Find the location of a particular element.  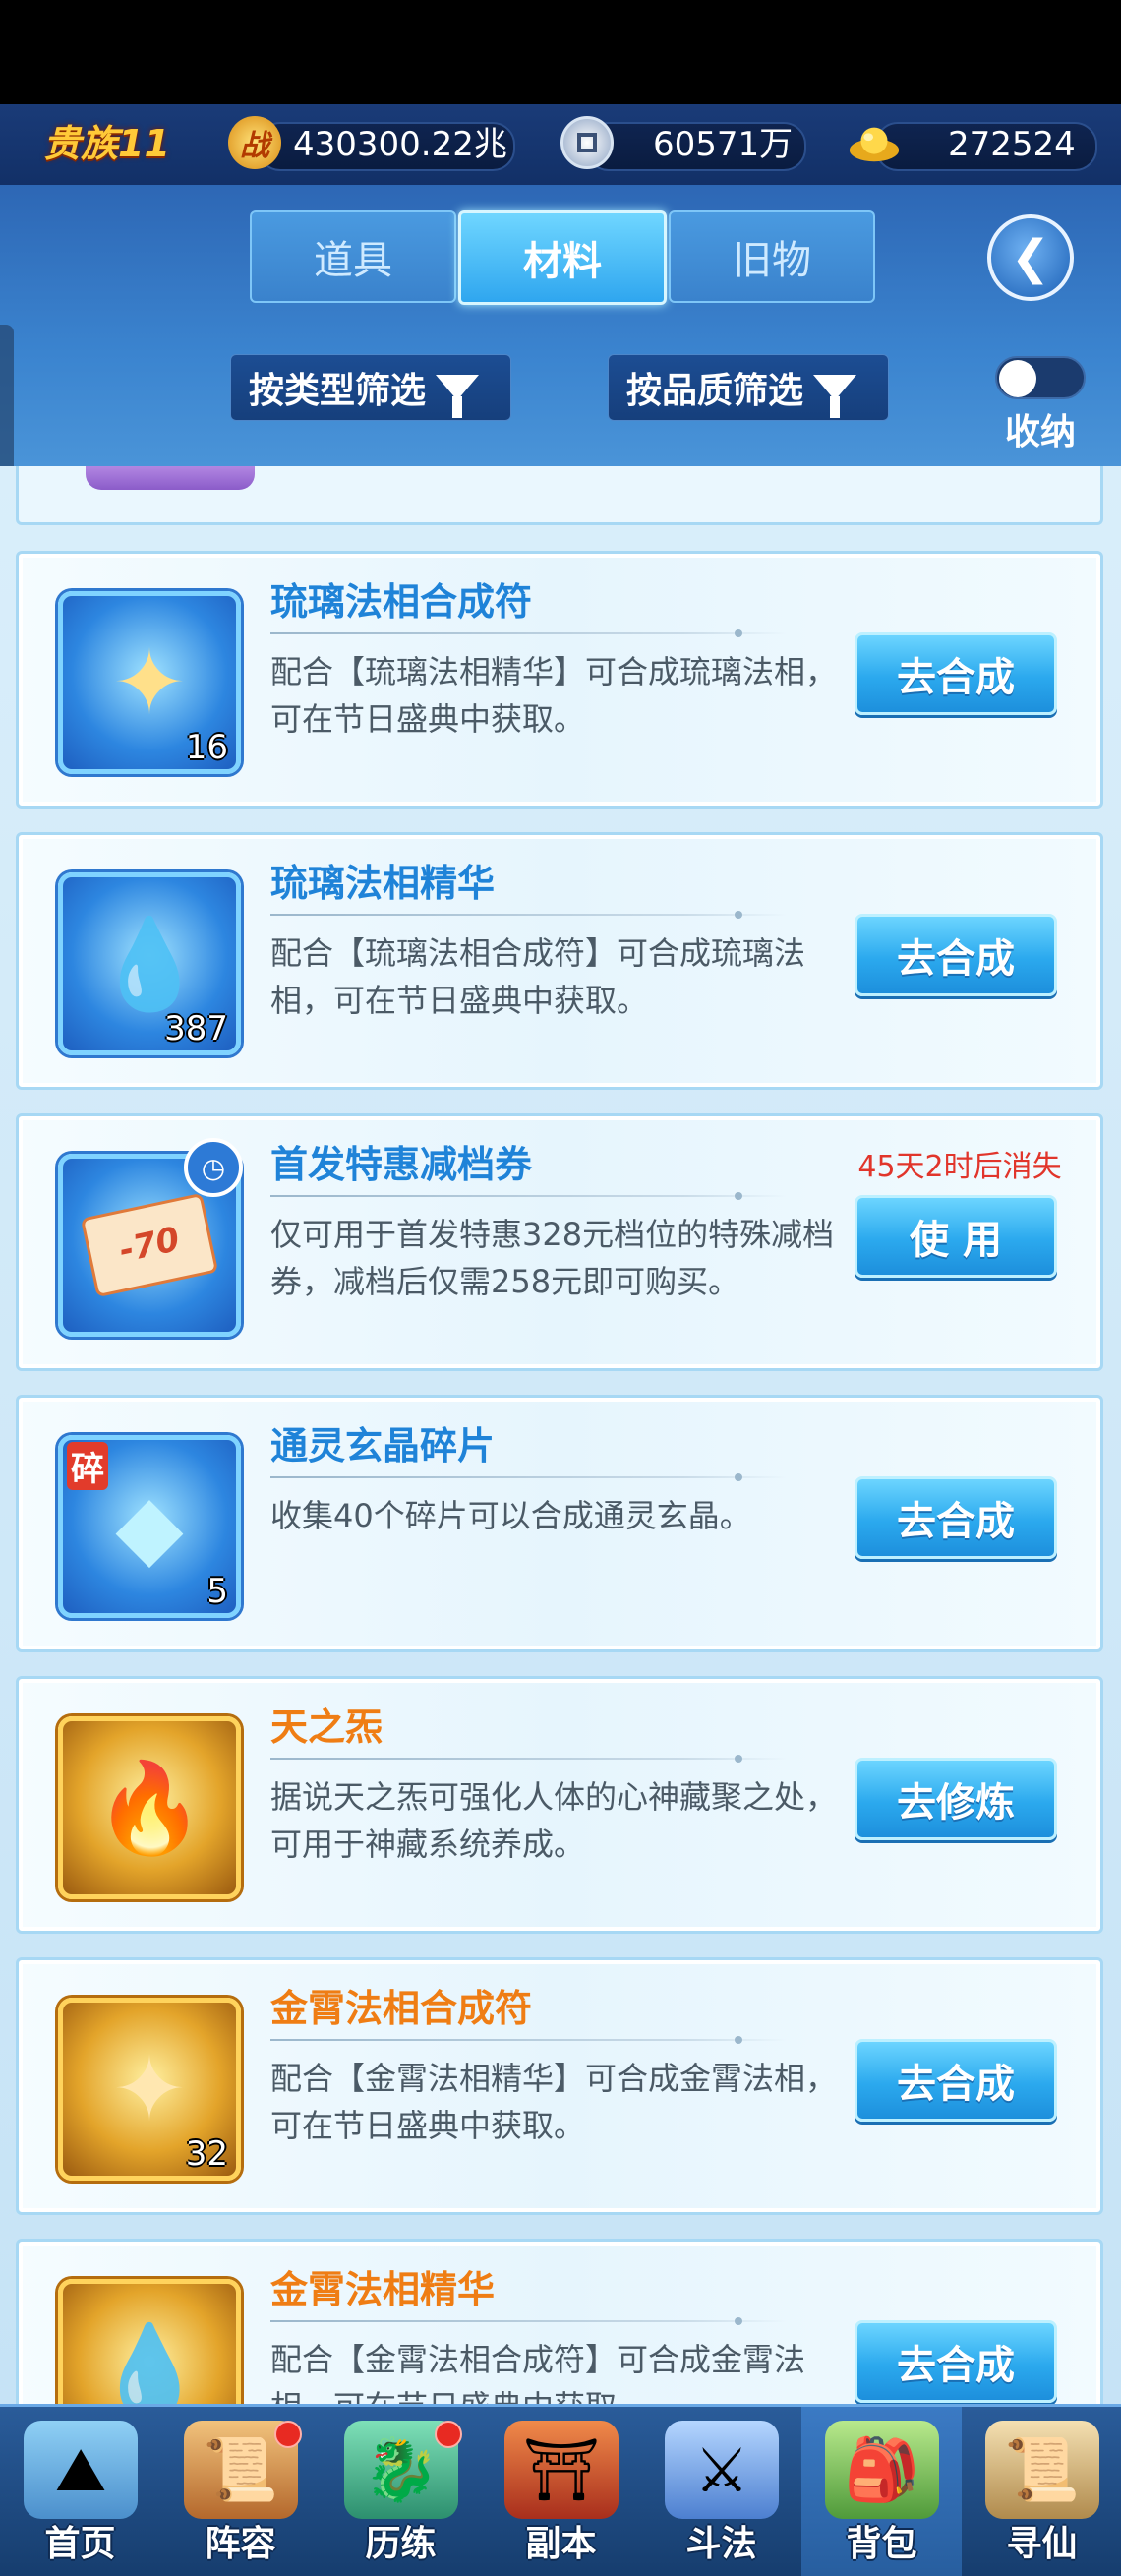

nav-bag: 🎒 背包 is located at coordinates (881, 2491).